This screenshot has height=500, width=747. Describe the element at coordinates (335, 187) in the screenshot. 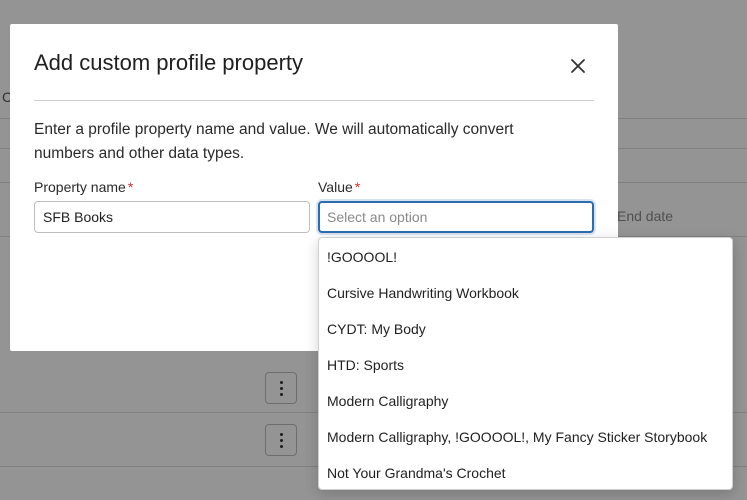

I see `value-label-text: Value` at that location.